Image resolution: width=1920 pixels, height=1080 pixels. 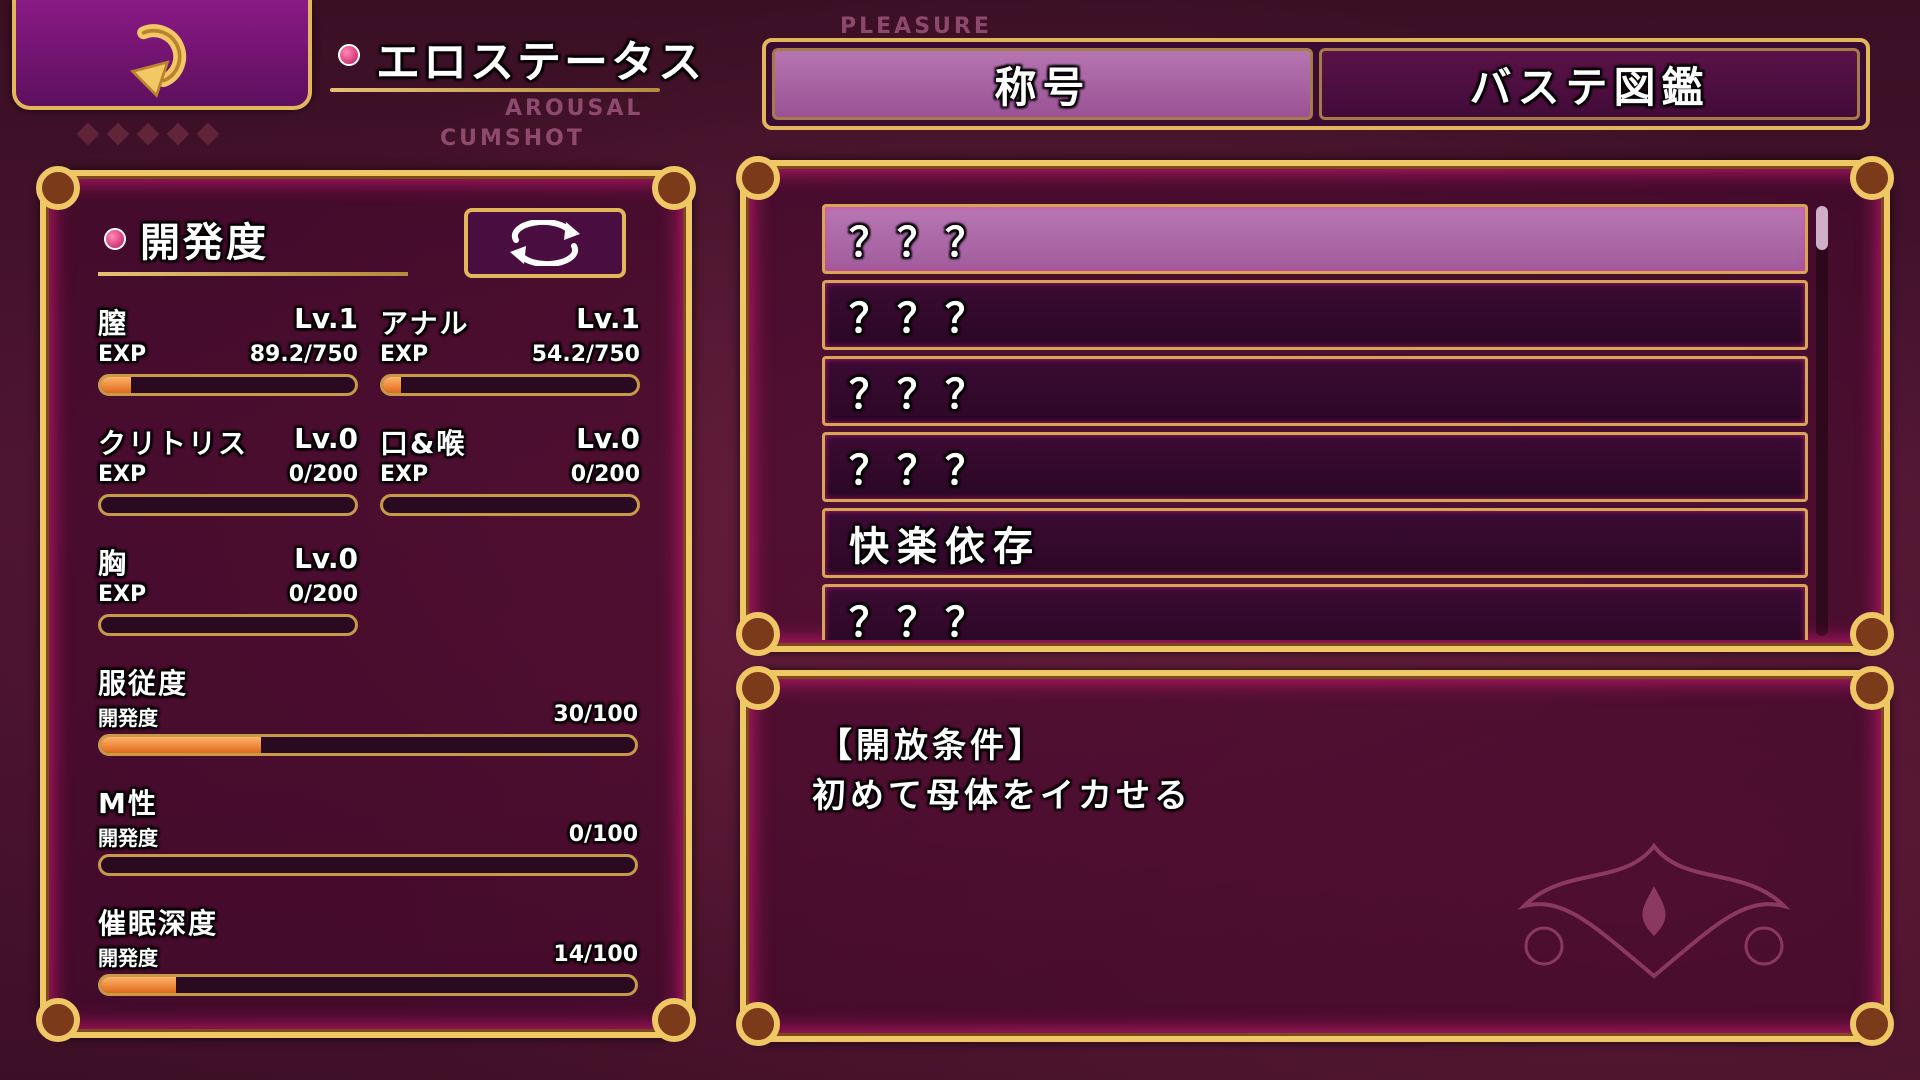 I want to click on meter-obedience: 服従度 開発度 30/100, so click(x=368, y=712).